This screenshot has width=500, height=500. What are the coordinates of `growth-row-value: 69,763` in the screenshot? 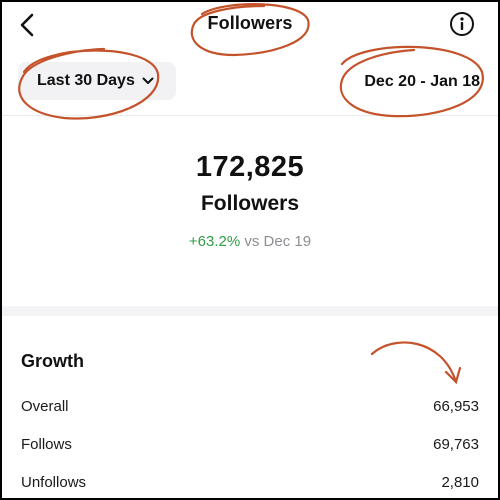 It's located at (456, 444).